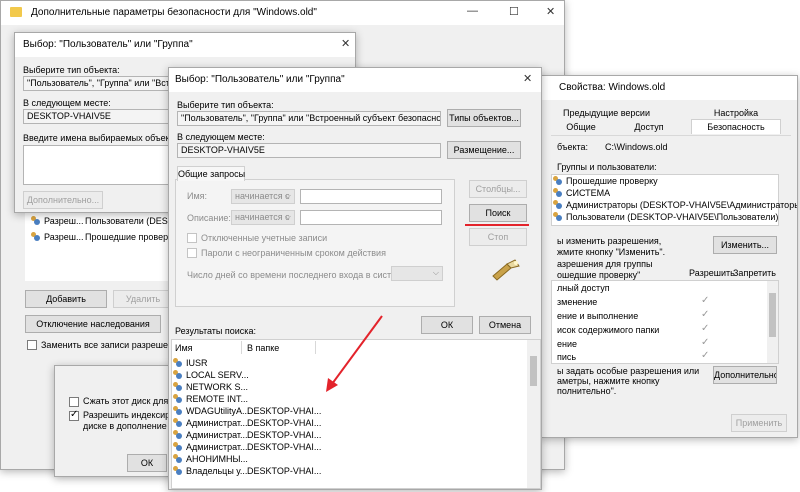 Image resolution: width=800 pixels, height=492 pixels. I want to click on arrowhead-icon, so click(332, 385).